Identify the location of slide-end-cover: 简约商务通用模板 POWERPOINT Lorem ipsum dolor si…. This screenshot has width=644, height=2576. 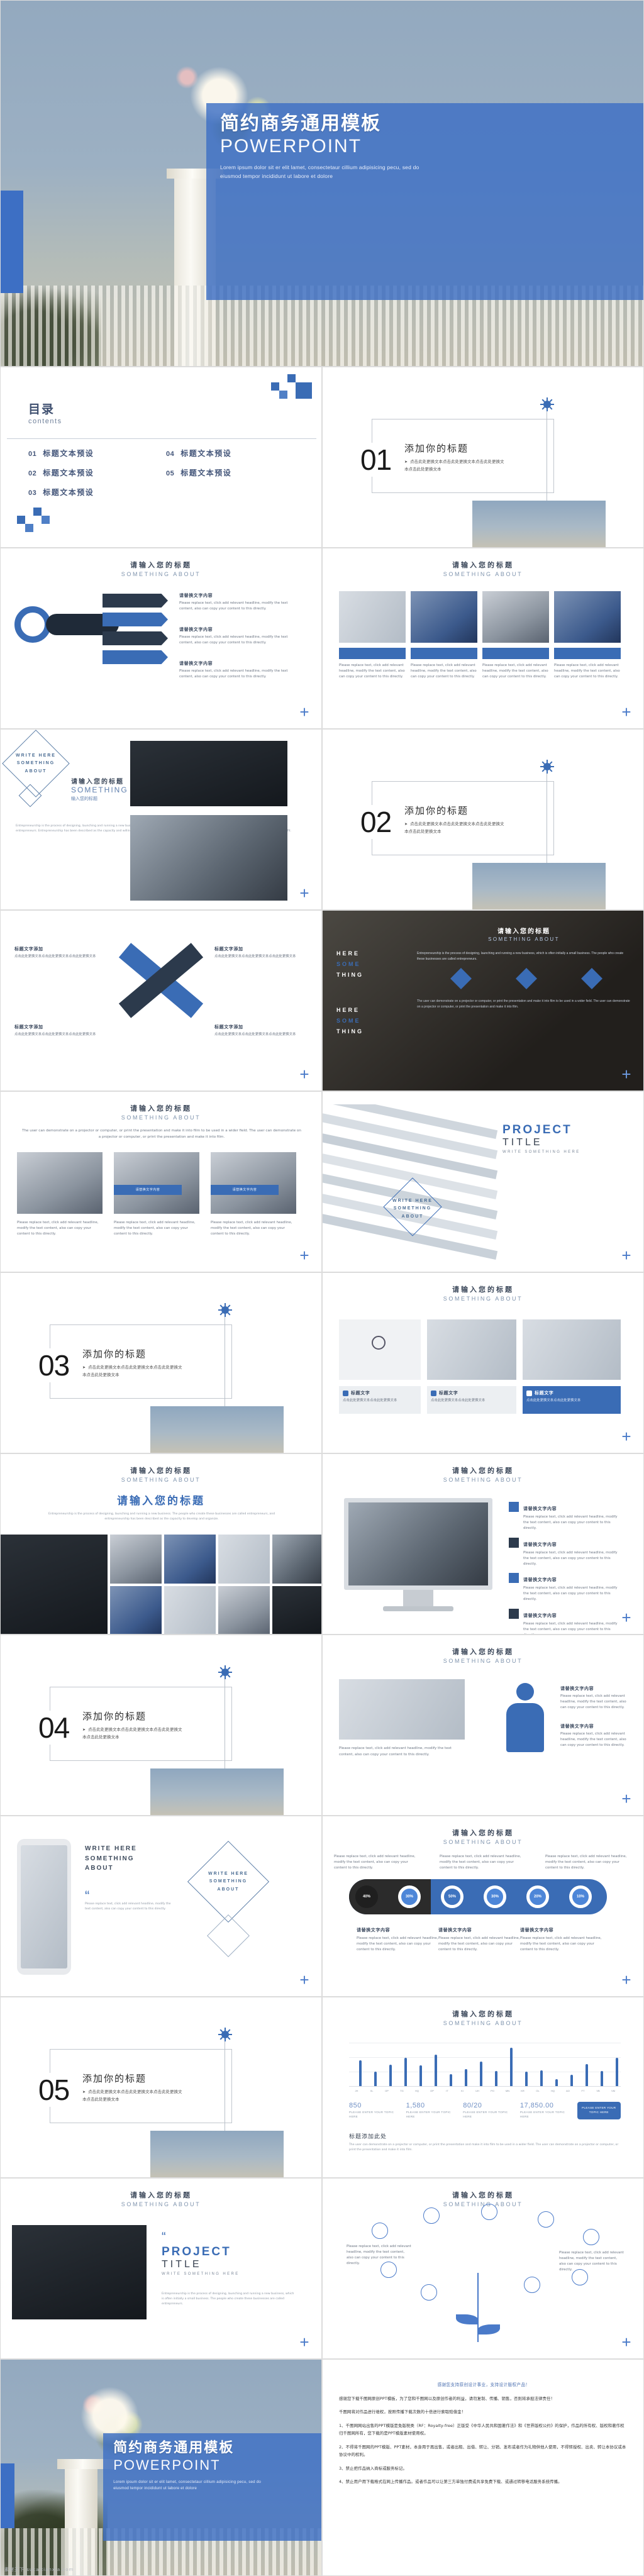
(161, 2467).